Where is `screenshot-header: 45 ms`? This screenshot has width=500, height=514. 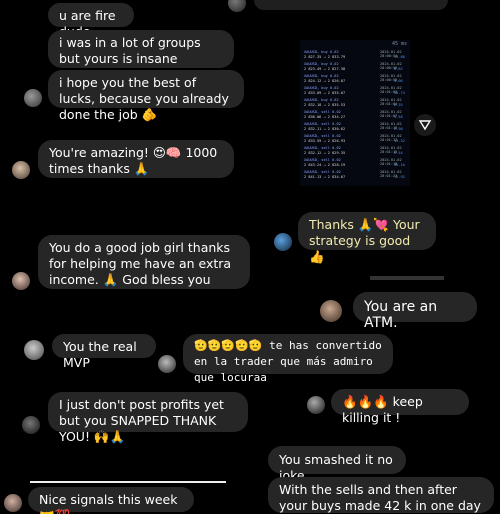 screenshot-header: 45 ms is located at coordinates (400, 44).